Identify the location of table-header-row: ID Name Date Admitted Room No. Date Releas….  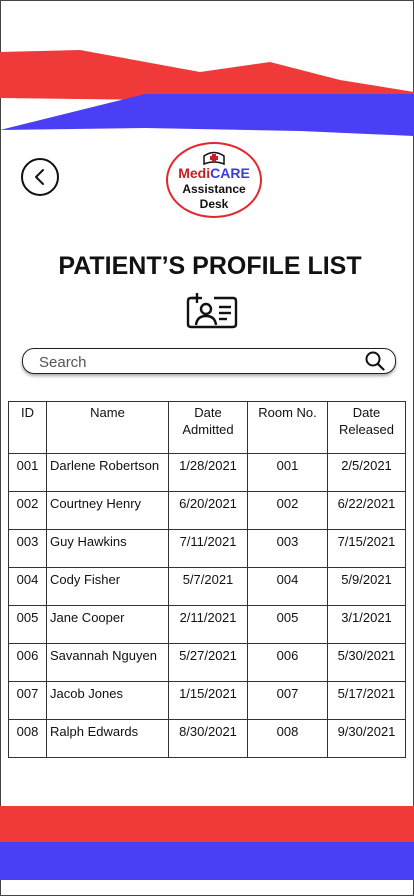
(207, 427).